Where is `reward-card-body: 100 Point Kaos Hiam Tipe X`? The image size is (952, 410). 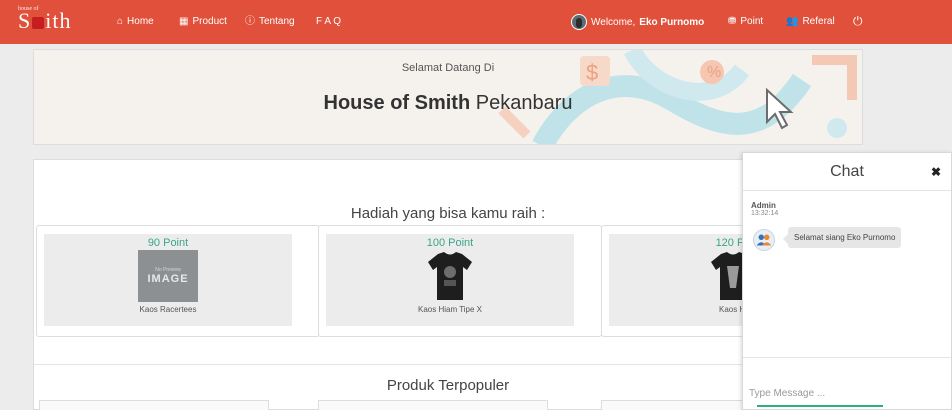
reward-card-body: 100 Point Kaos Hiam Tipe X is located at coordinates (450, 280).